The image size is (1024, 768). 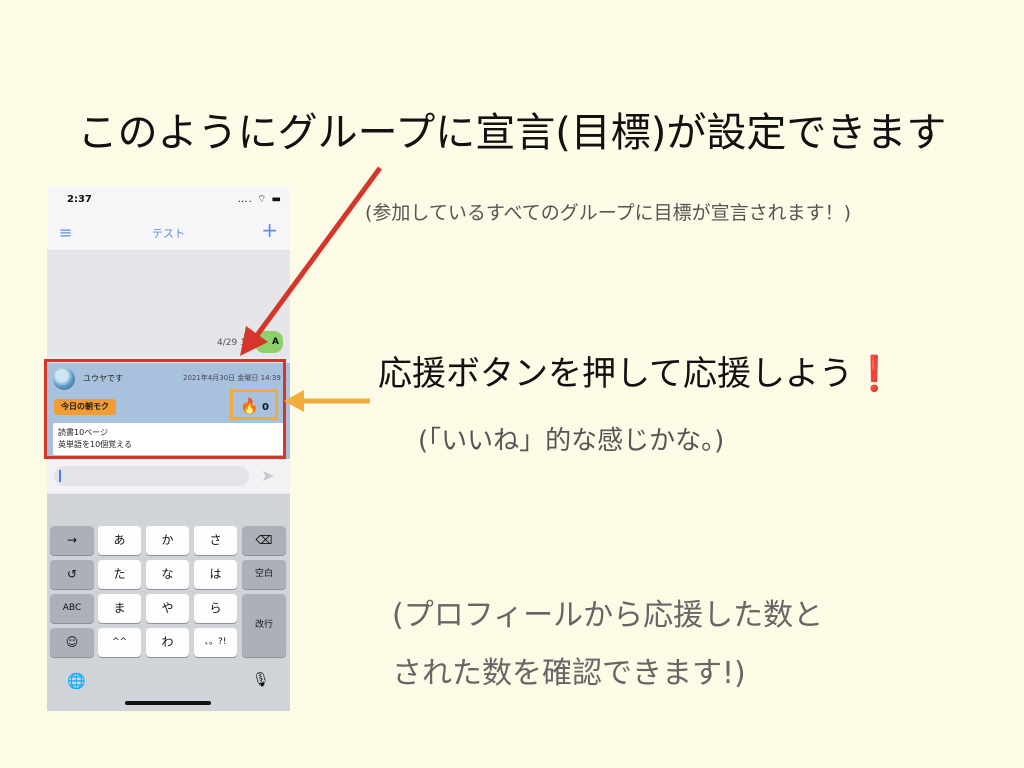 I want to click on emoji-icon: ☺, so click(x=72, y=642).